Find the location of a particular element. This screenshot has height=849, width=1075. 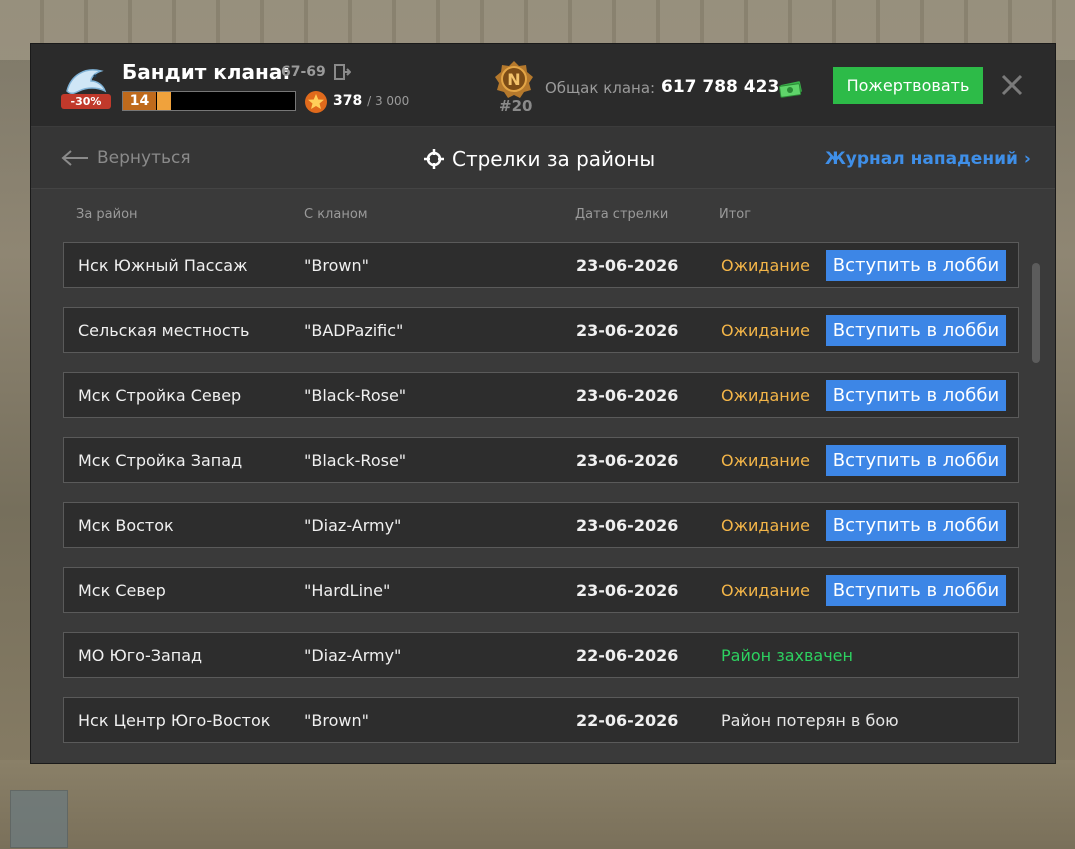

money-icon is located at coordinates (790, 89).